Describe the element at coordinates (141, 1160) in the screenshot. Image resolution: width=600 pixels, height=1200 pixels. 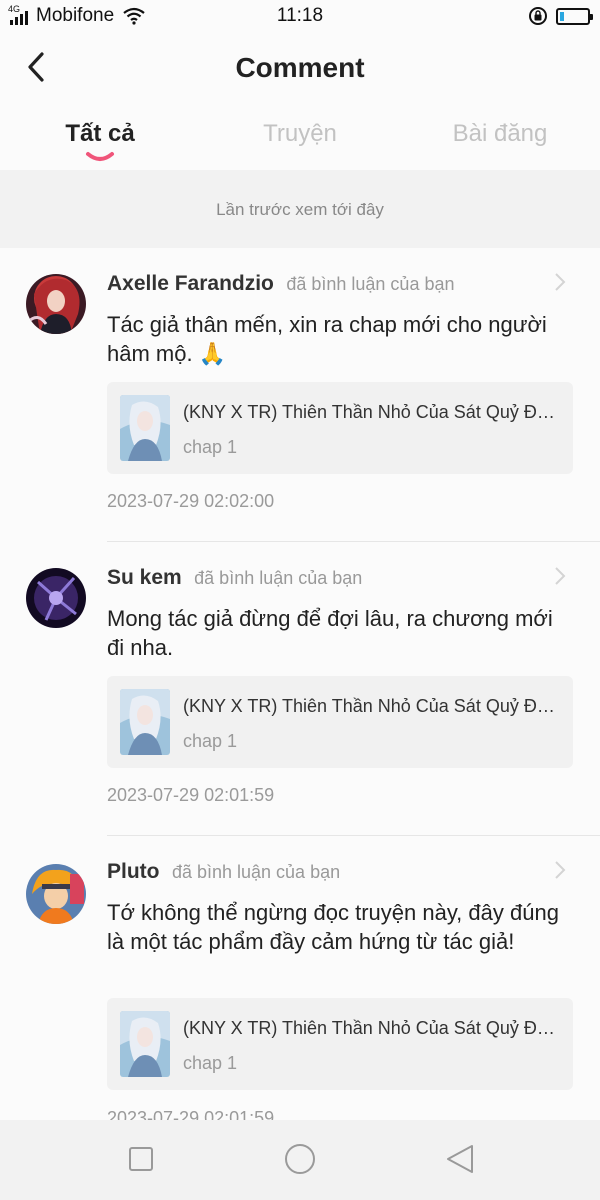
I see `recent-apps-icon` at that location.